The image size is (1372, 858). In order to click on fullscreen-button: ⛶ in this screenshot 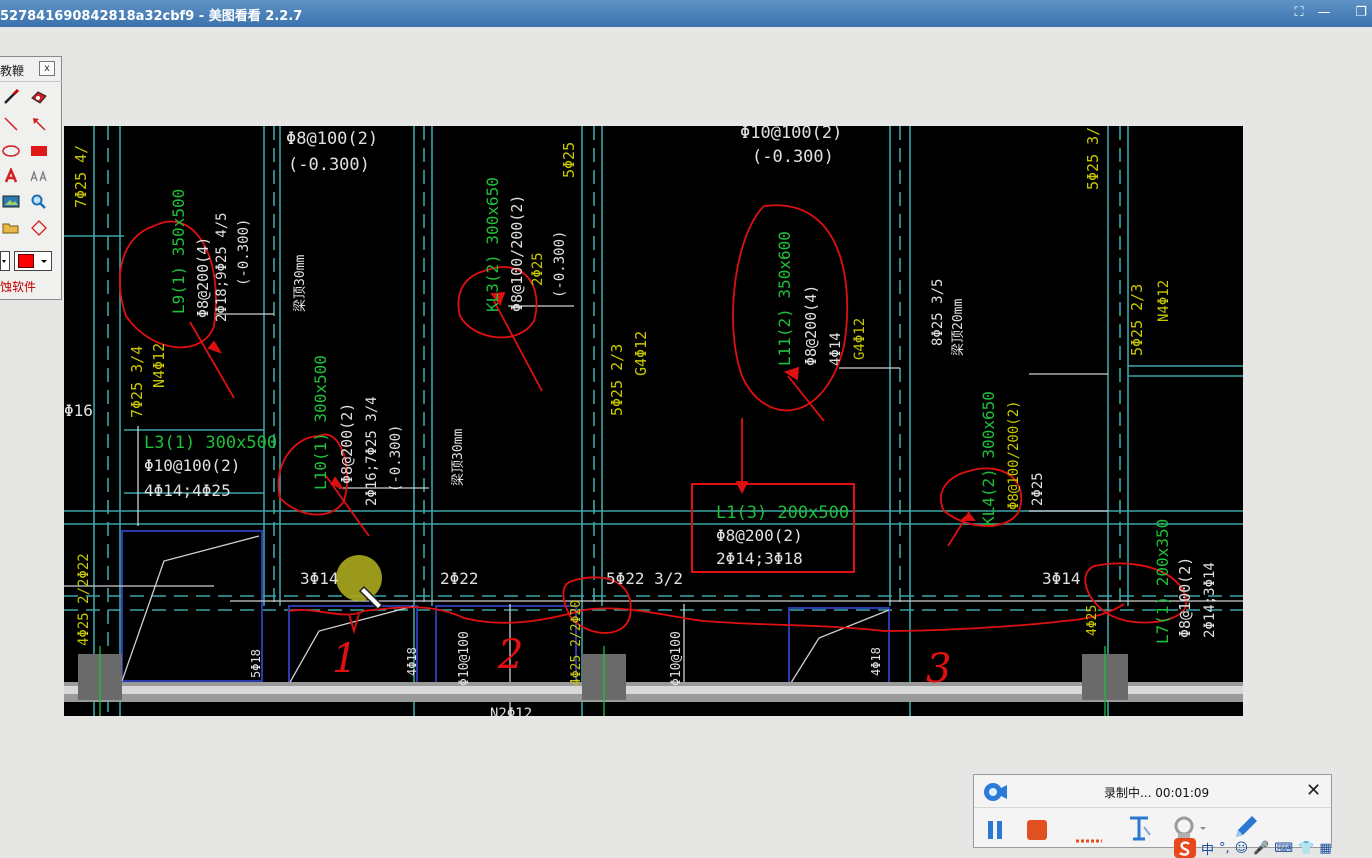, I will do `click(1299, 13)`.